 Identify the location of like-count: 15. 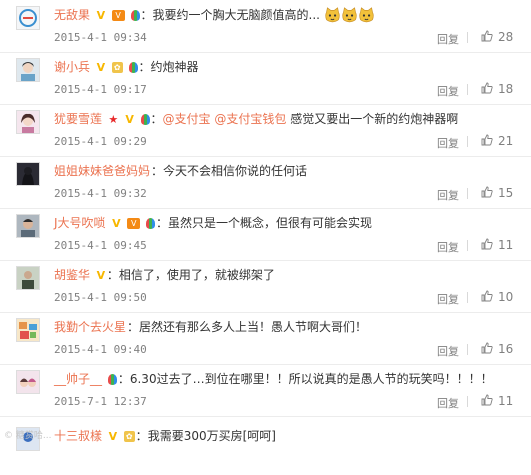
(506, 193).